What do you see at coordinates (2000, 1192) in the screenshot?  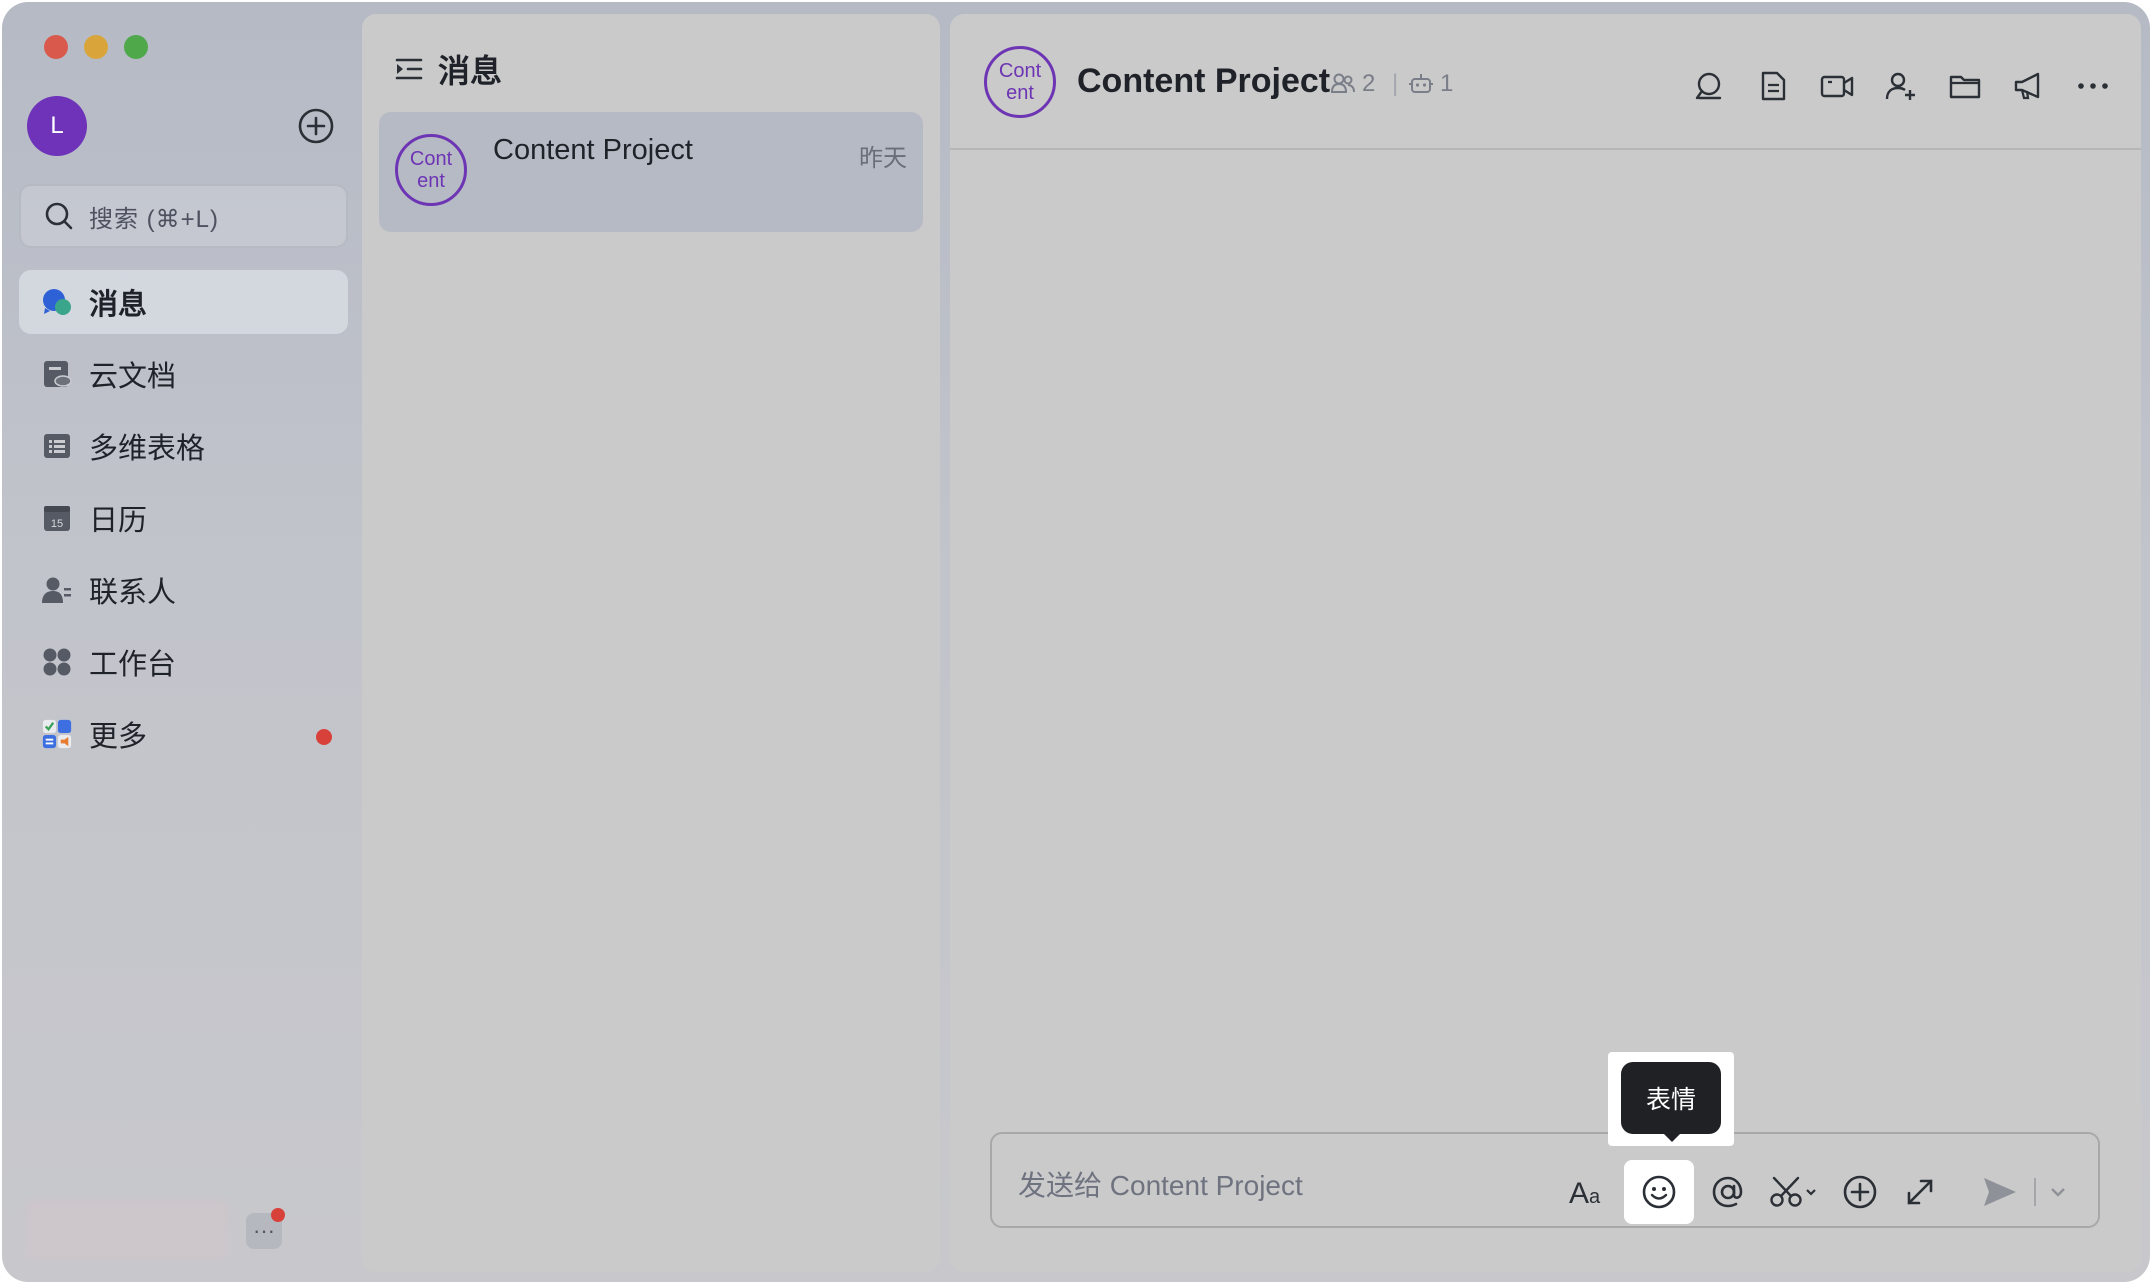 I see `send-icon` at bounding box center [2000, 1192].